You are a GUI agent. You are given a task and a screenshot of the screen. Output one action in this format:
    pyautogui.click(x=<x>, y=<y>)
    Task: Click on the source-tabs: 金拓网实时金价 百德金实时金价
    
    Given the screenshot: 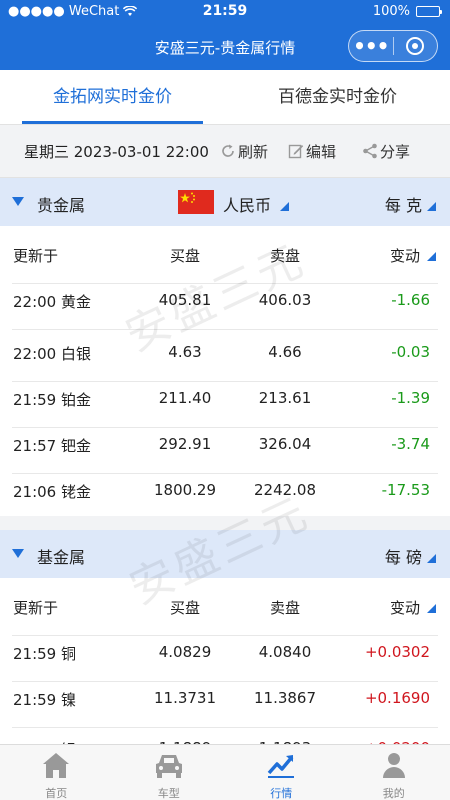 What is the action you would take?
    pyautogui.click(x=225, y=97)
    